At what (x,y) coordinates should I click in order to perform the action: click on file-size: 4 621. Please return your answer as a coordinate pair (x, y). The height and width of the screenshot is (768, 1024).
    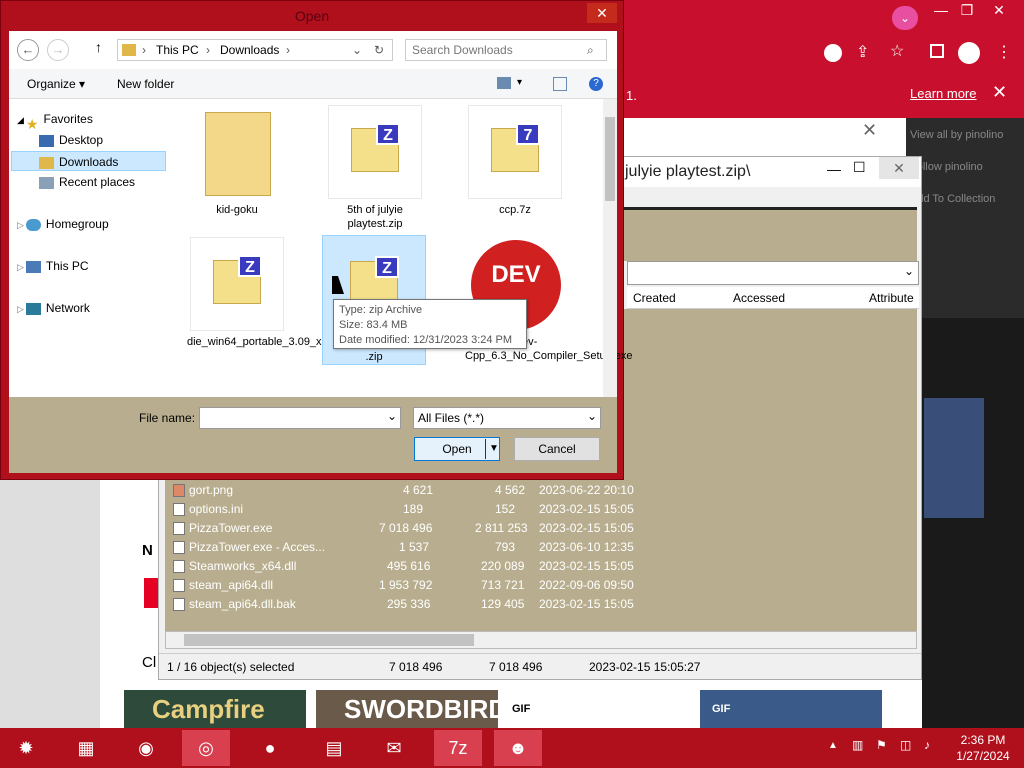
    Looking at the image, I should click on (418, 490).